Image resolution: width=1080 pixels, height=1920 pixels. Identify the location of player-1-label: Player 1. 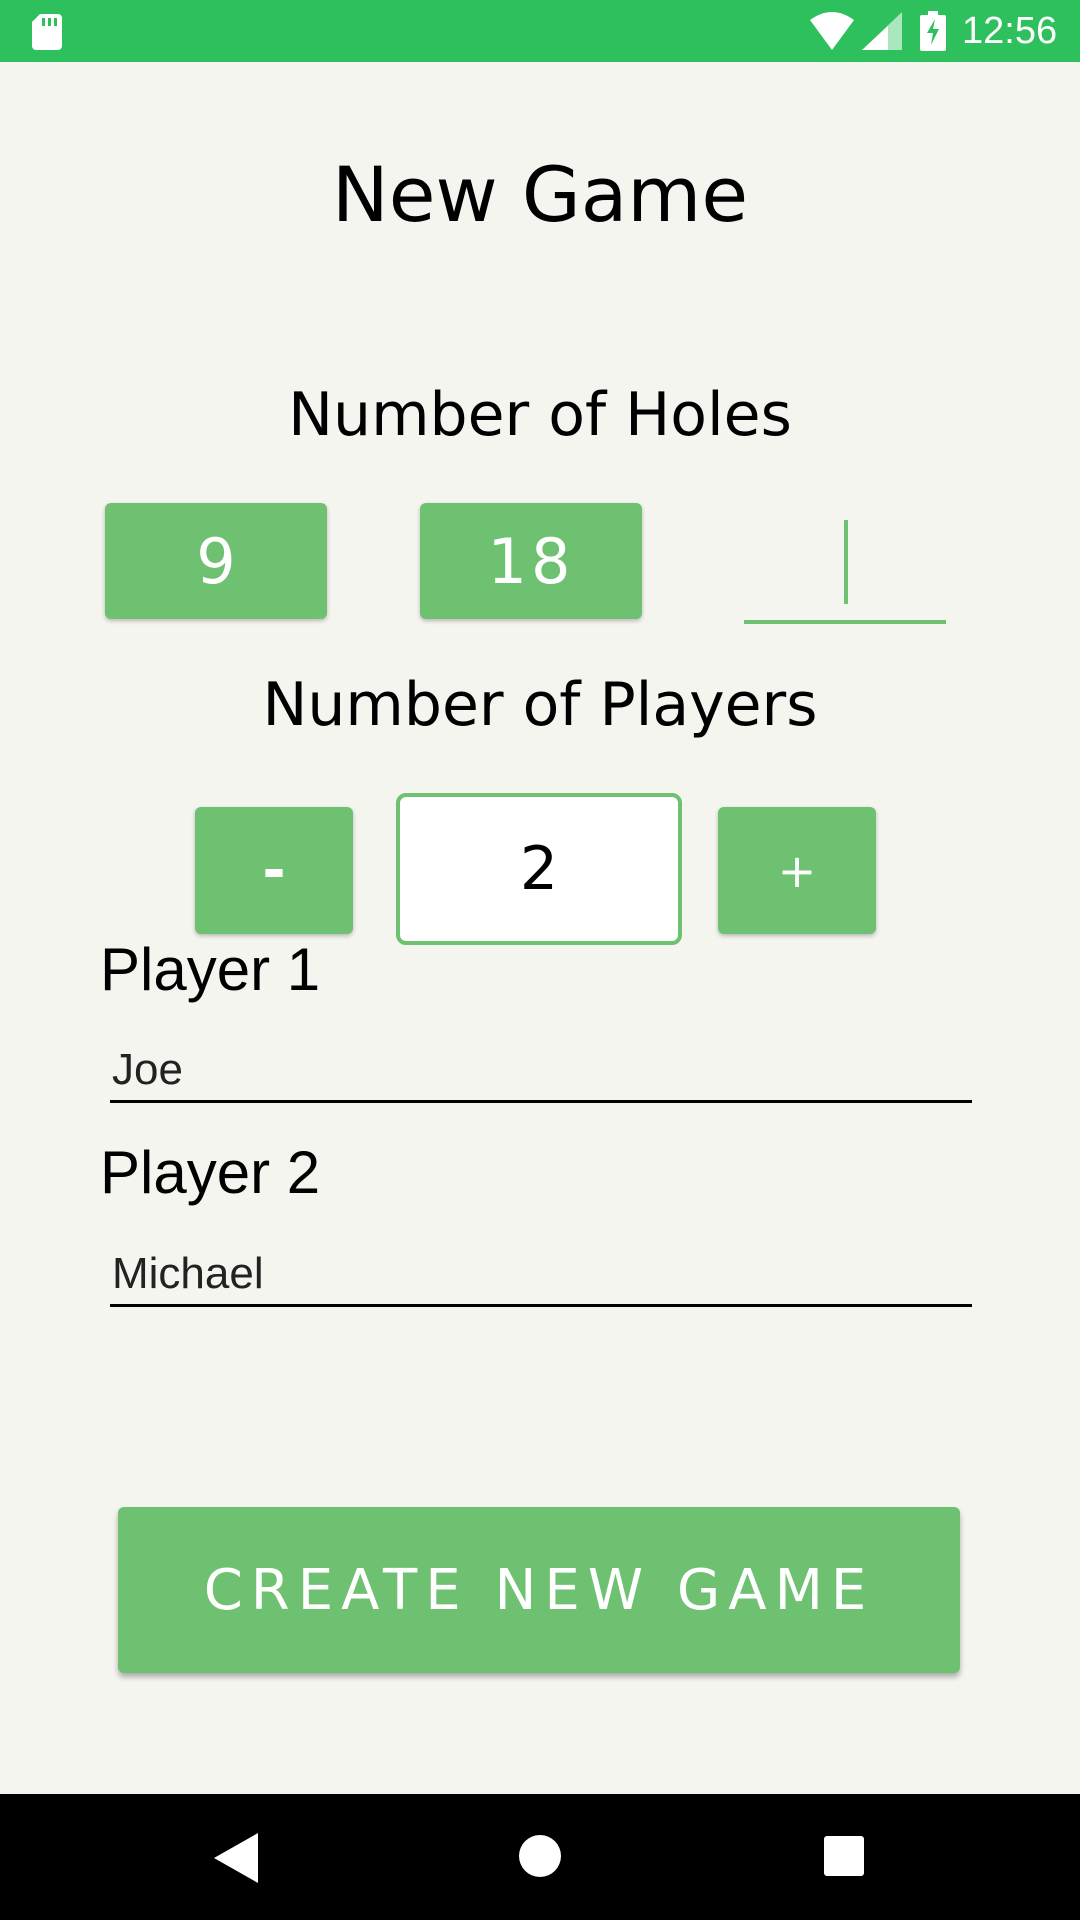
(210, 969).